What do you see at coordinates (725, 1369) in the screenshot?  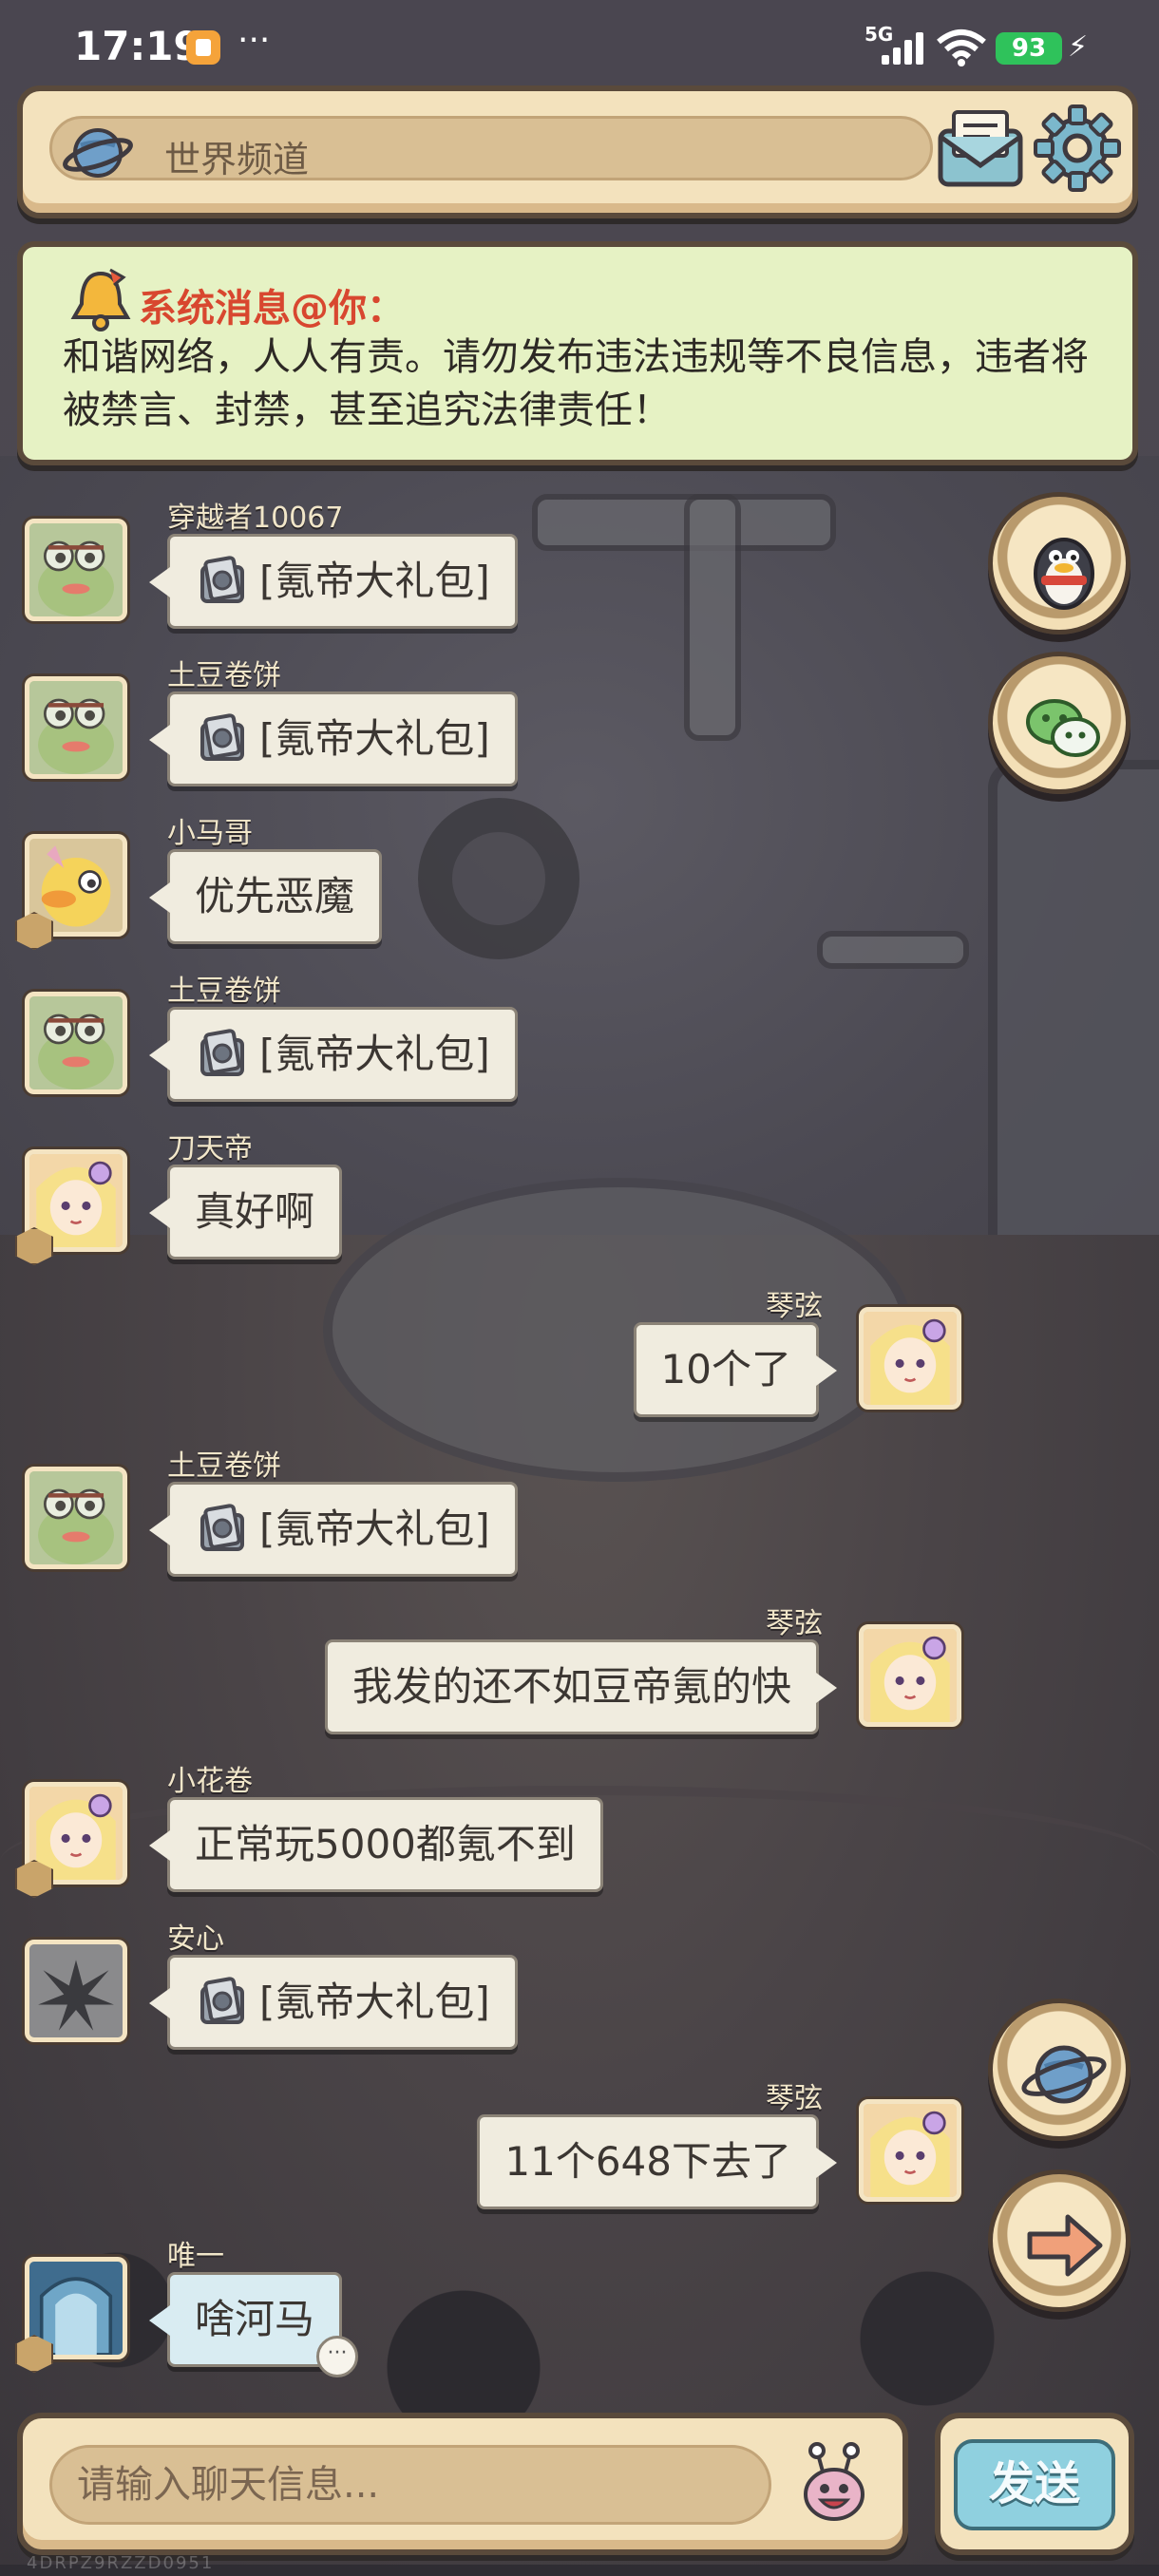 I see `message-text: 10个了` at bounding box center [725, 1369].